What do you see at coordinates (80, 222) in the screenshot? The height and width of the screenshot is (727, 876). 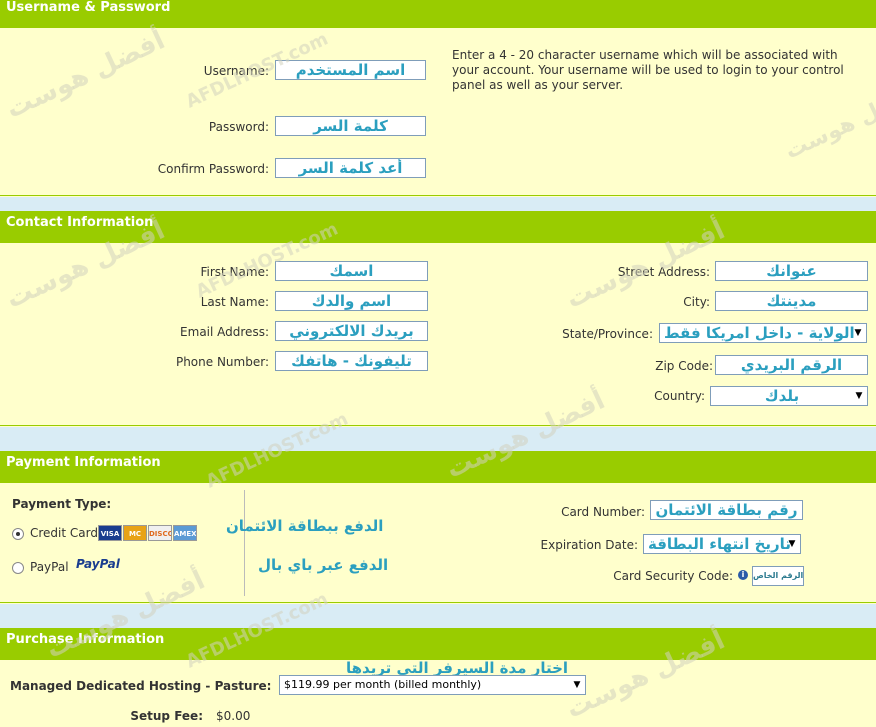 I see `contact-section-title: Contact Information` at bounding box center [80, 222].